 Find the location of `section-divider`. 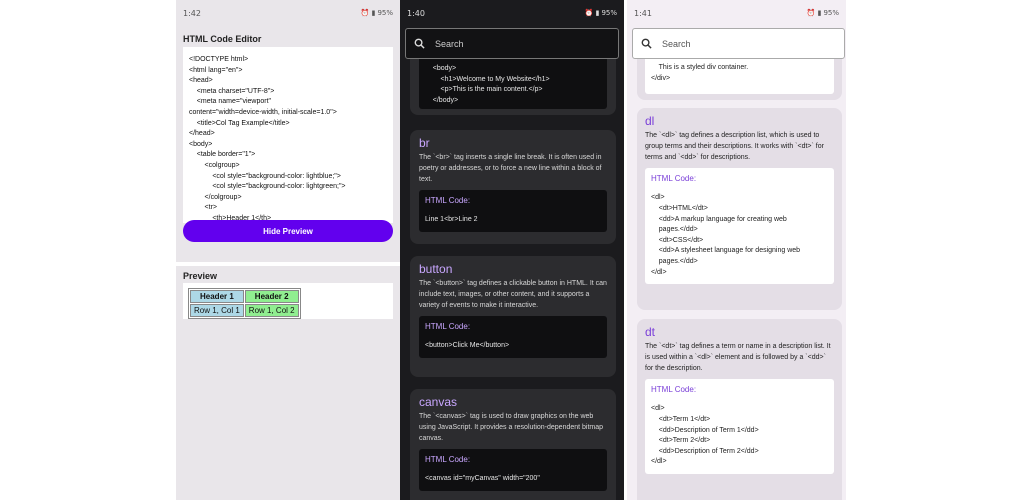

section-divider is located at coordinates (288, 264).